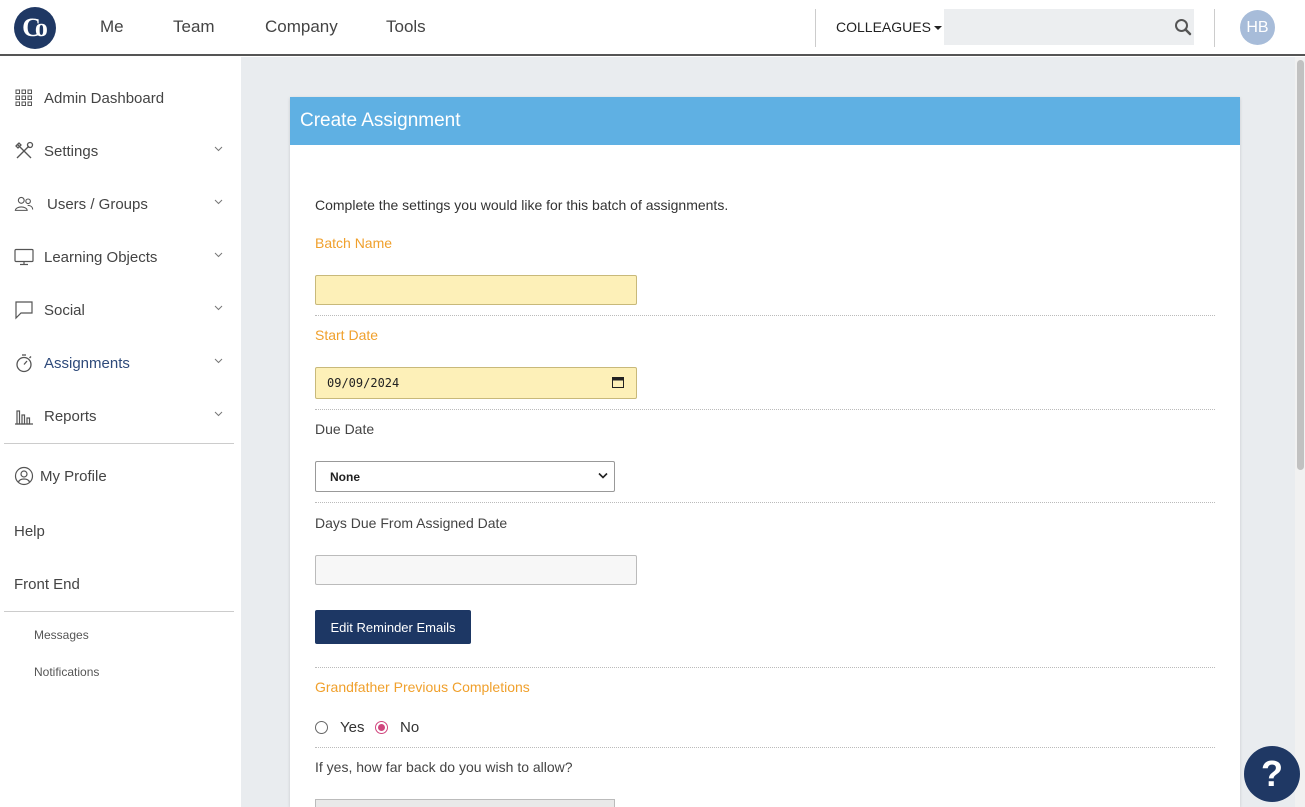  Describe the element at coordinates (345, 429) in the screenshot. I see `due-date-label: Due Date` at that location.